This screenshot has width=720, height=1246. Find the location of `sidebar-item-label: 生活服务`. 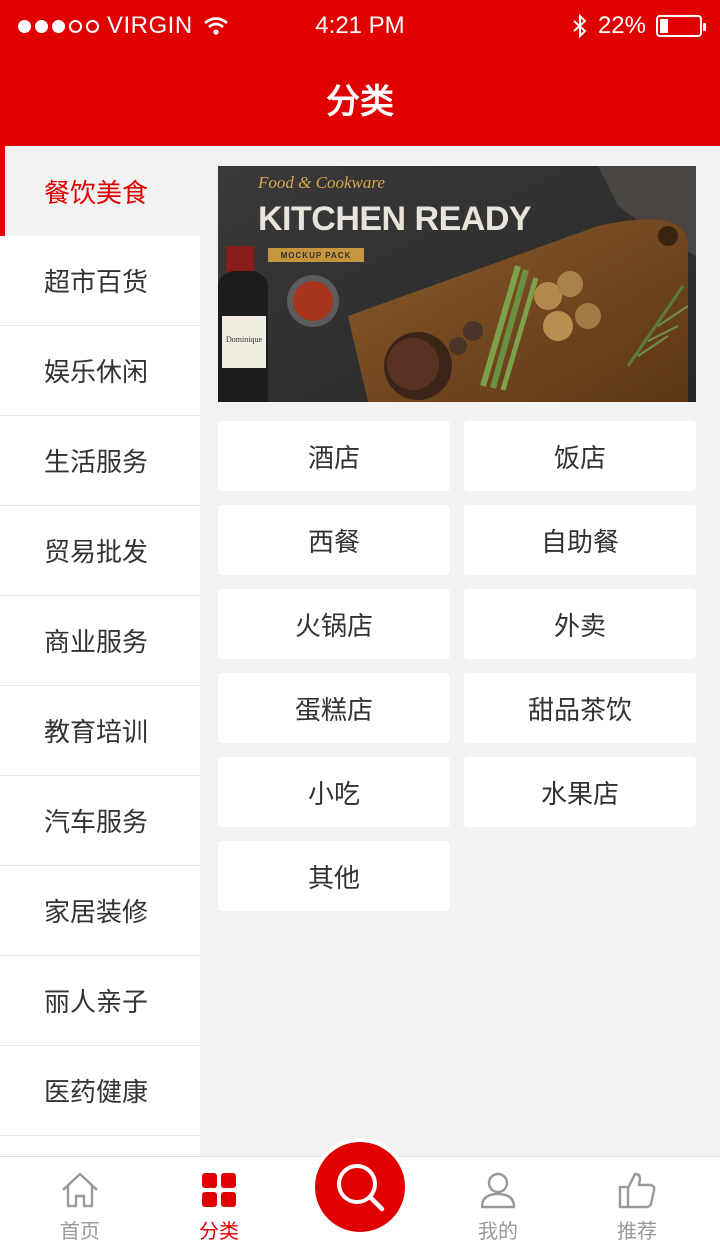

sidebar-item-label: 生活服务 is located at coordinates (96, 463).